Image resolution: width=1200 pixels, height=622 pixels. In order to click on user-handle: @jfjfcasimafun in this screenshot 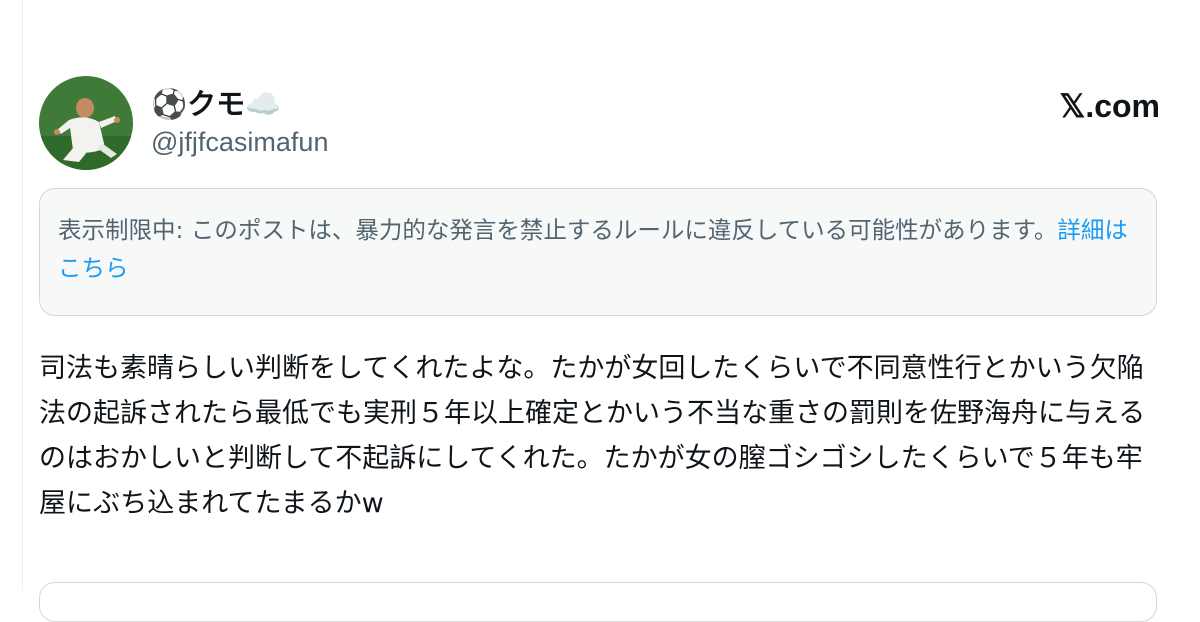, I will do `click(239, 142)`.